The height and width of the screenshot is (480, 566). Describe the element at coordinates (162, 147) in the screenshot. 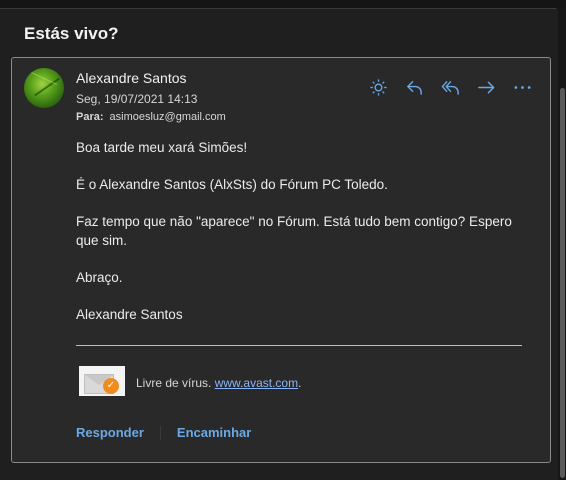

I see `body-greeting: Boa tarde meu xará Simões!` at that location.